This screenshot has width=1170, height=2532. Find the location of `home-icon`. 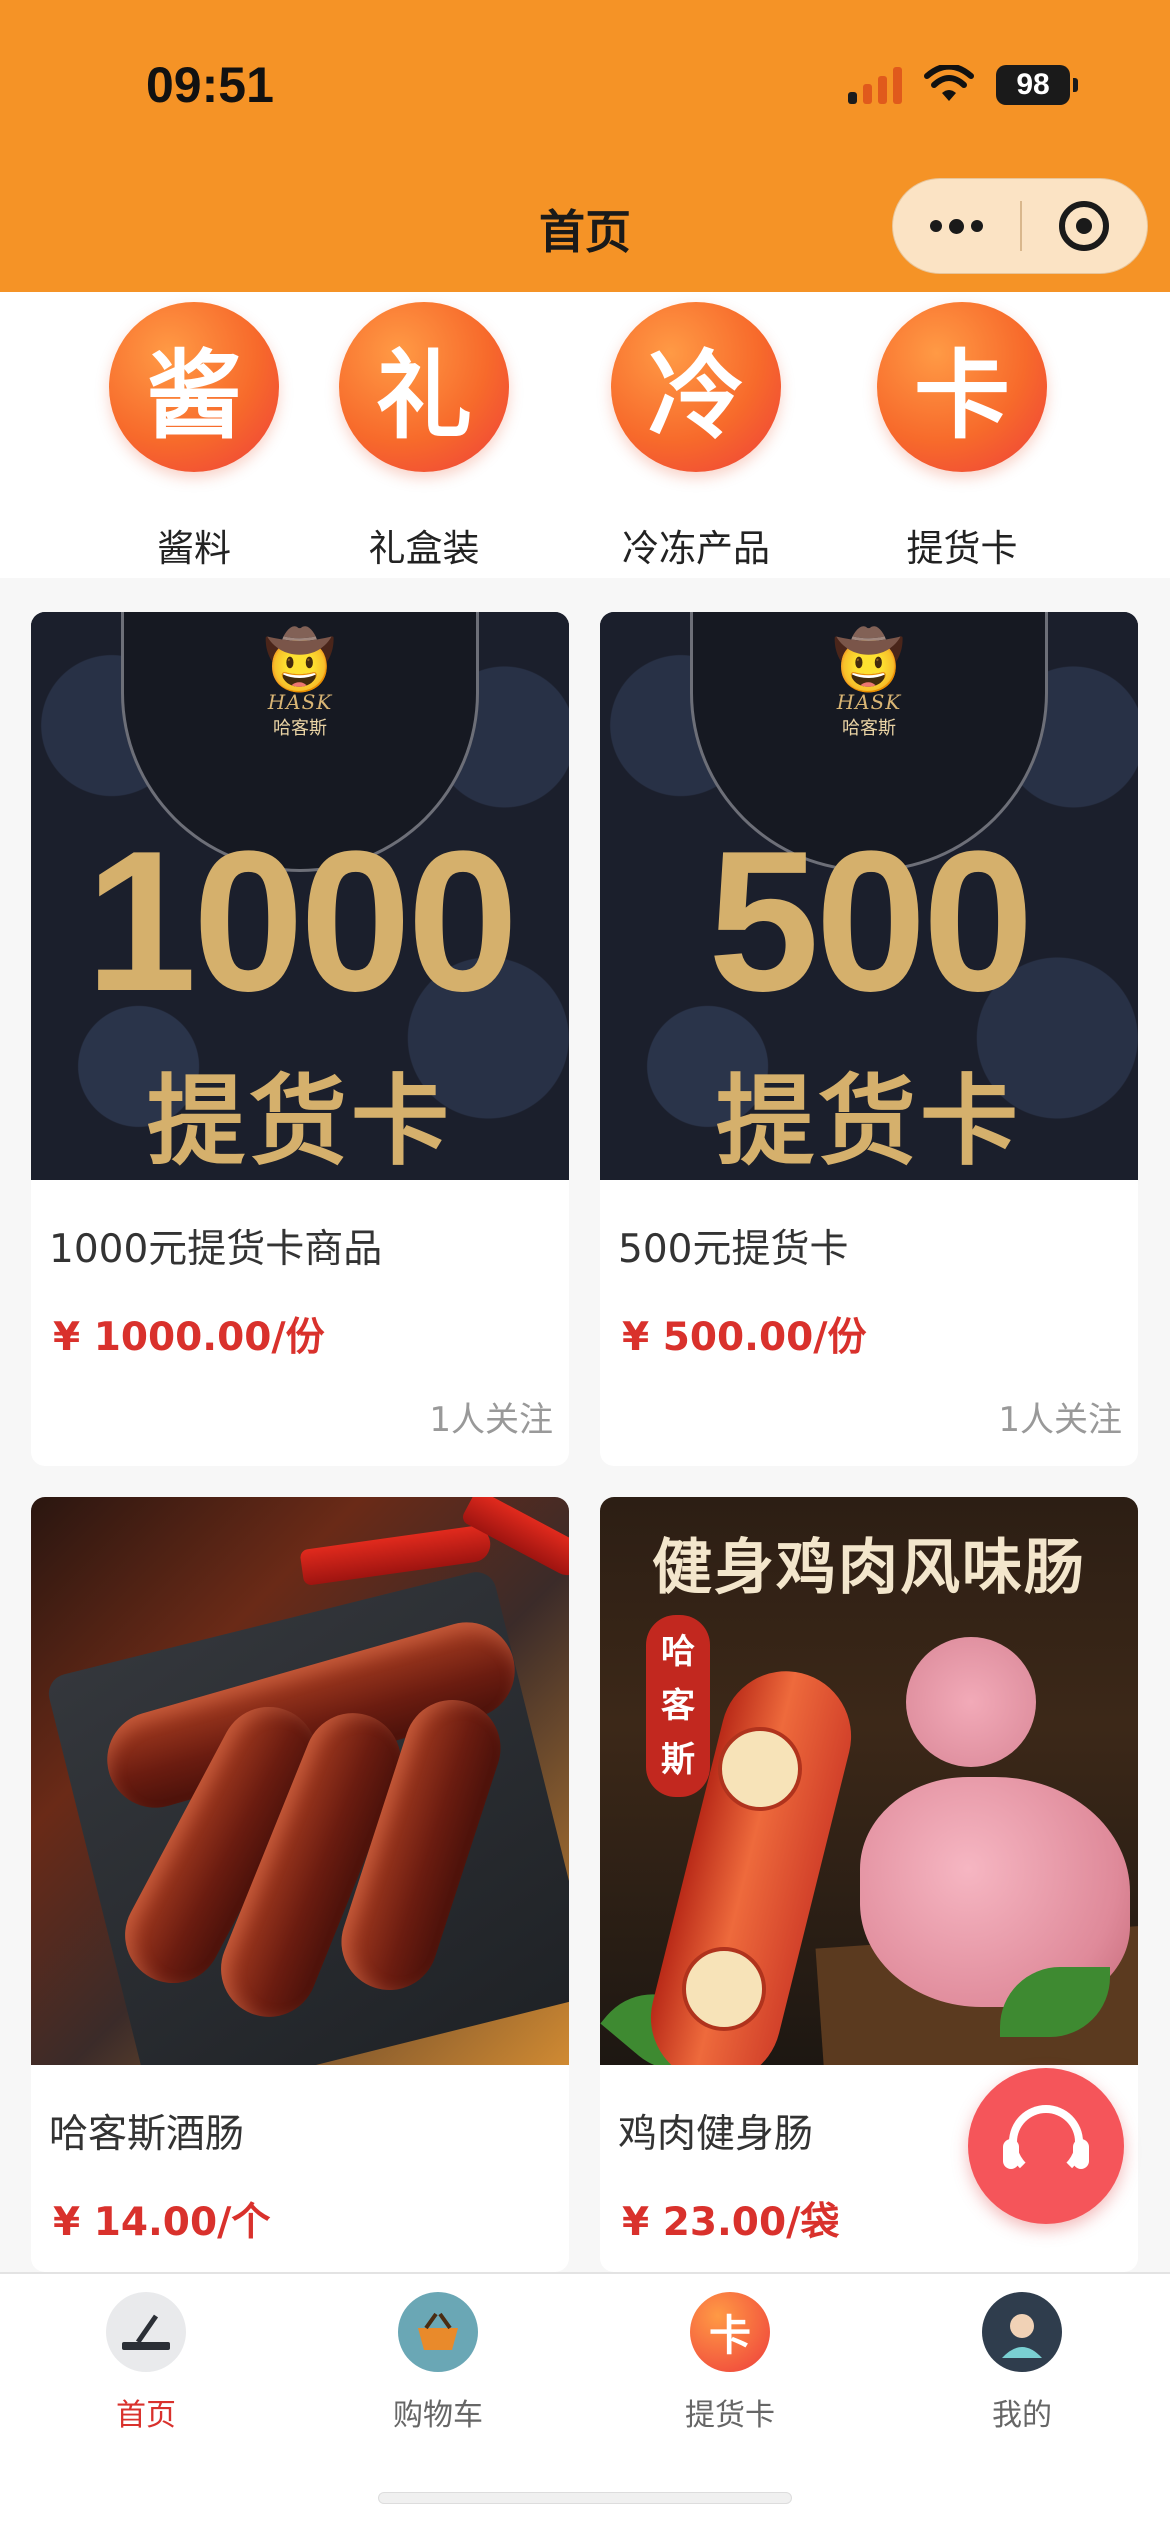

home-icon is located at coordinates (146, 2332).